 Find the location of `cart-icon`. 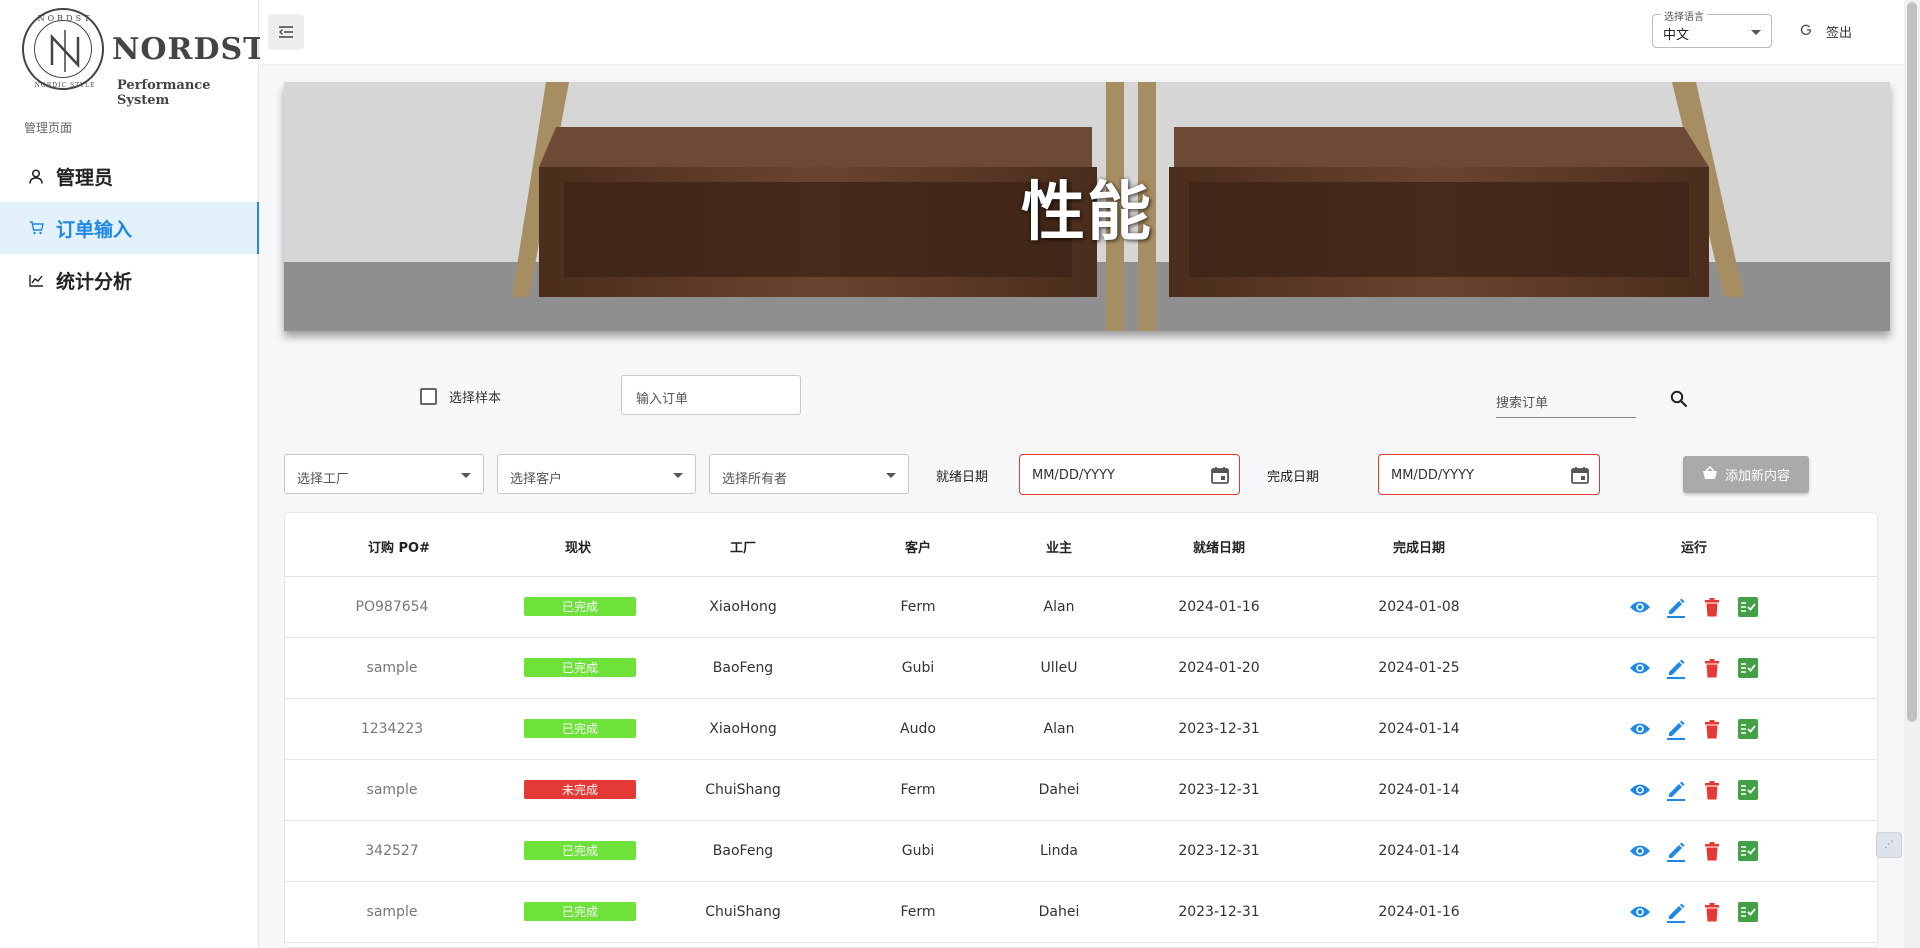

cart-icon is located at coordinates (36, 228).